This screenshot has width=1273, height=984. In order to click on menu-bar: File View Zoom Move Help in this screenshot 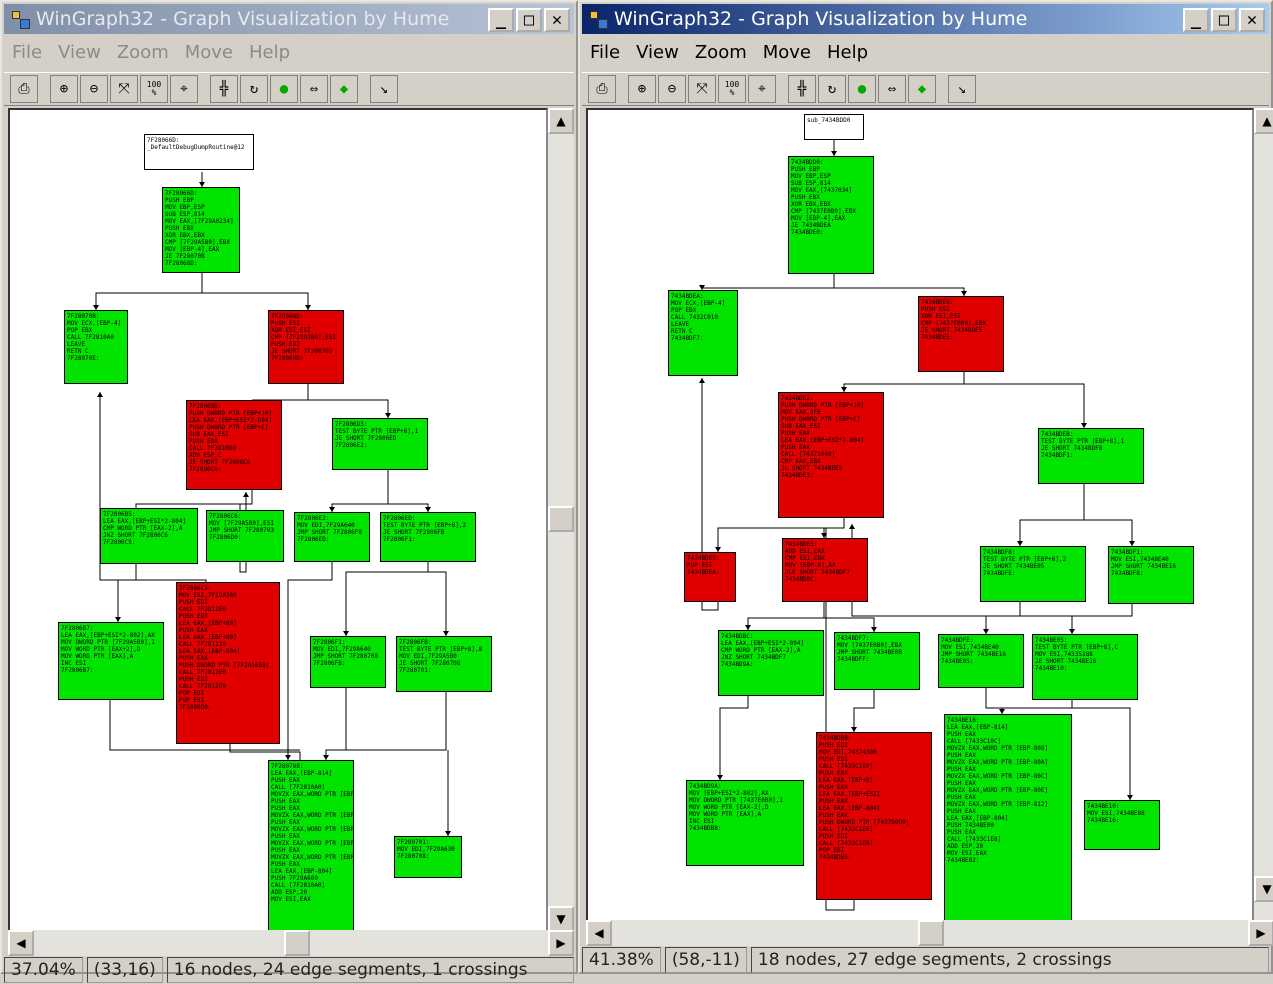, I will do `click(925, 52)`.